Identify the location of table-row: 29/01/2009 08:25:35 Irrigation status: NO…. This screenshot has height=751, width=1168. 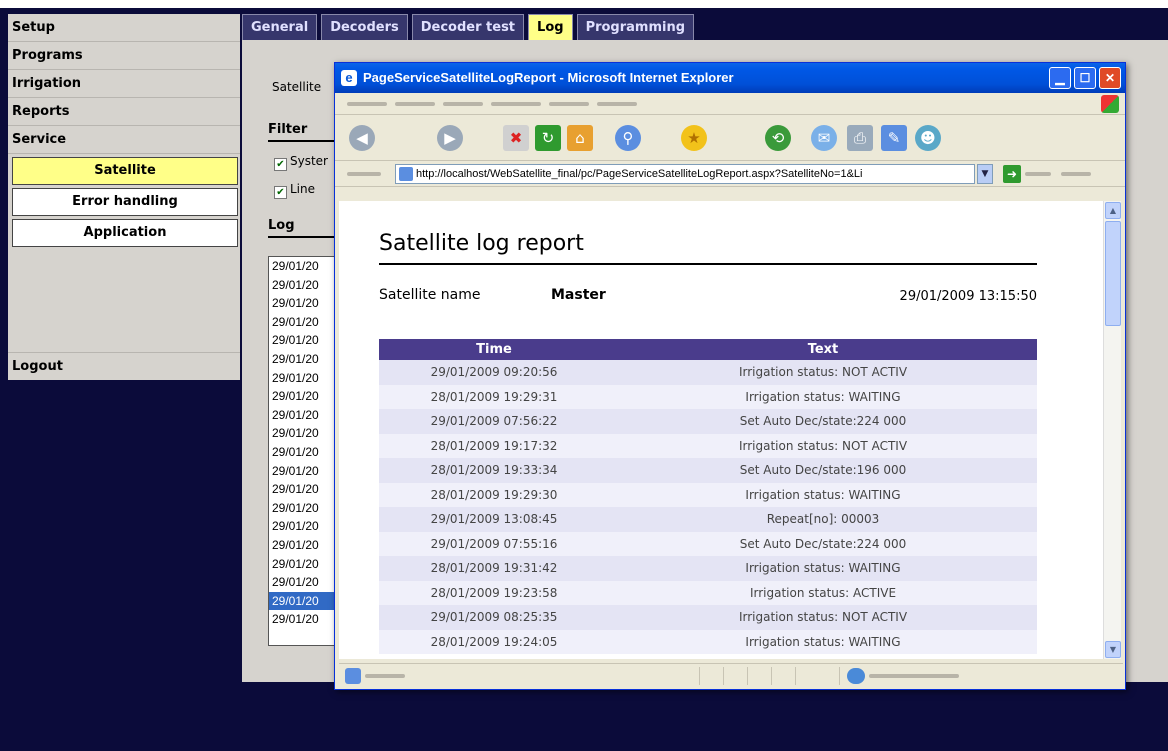
(708, 617).